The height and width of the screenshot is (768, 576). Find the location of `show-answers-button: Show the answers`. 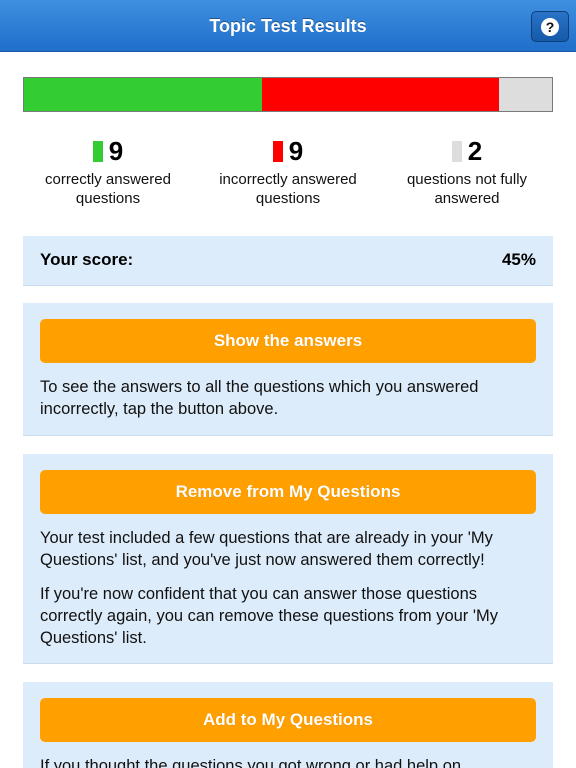

show-answers-button: Show the answers is located at coordinates (288, 341).